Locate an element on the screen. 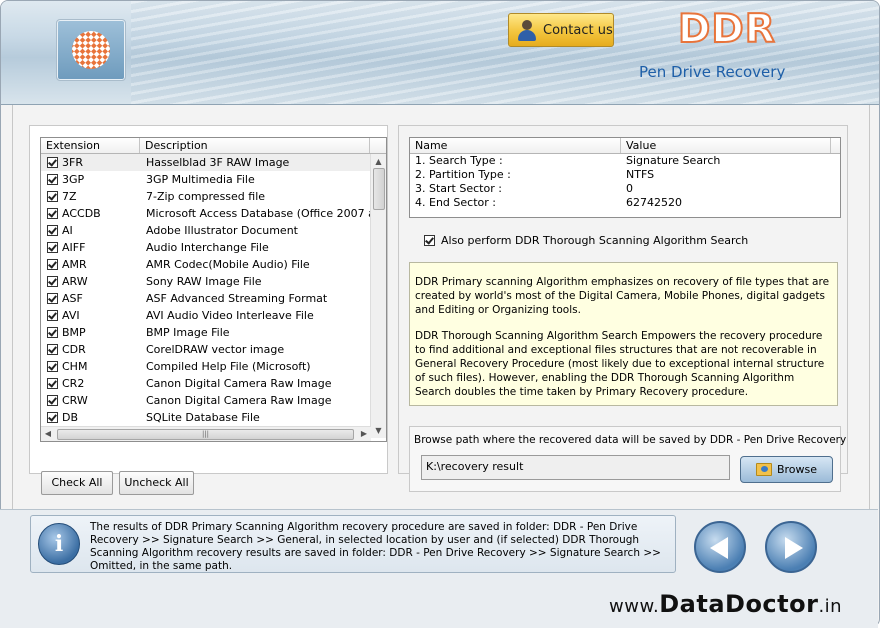  extension-cell: 3FR is located at coordinates (90, 162).